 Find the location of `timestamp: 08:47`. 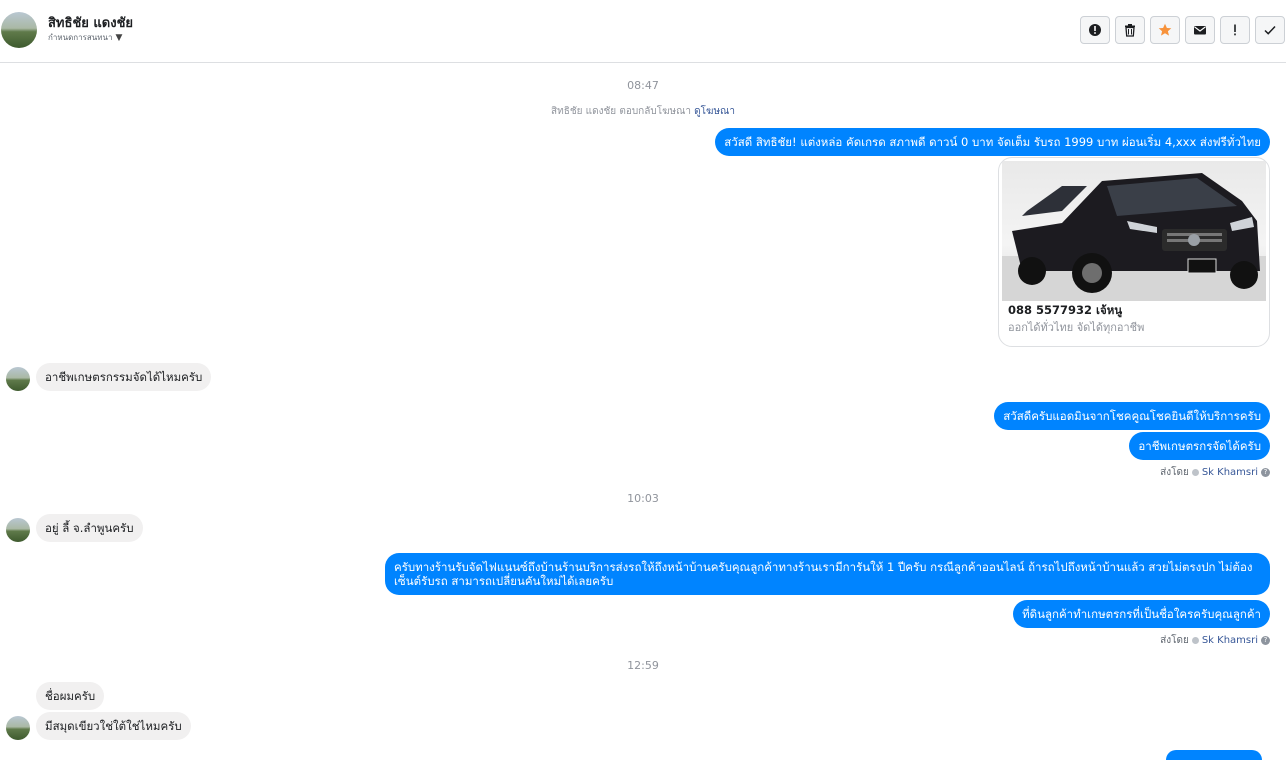

timestamp: 08:47 is located at coordinates (643, 85).